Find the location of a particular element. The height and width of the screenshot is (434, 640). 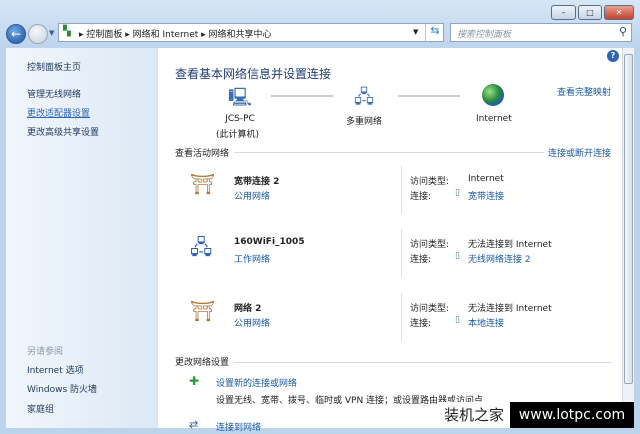

computer-icon: 🖳 is located at coordinates (240, 97).